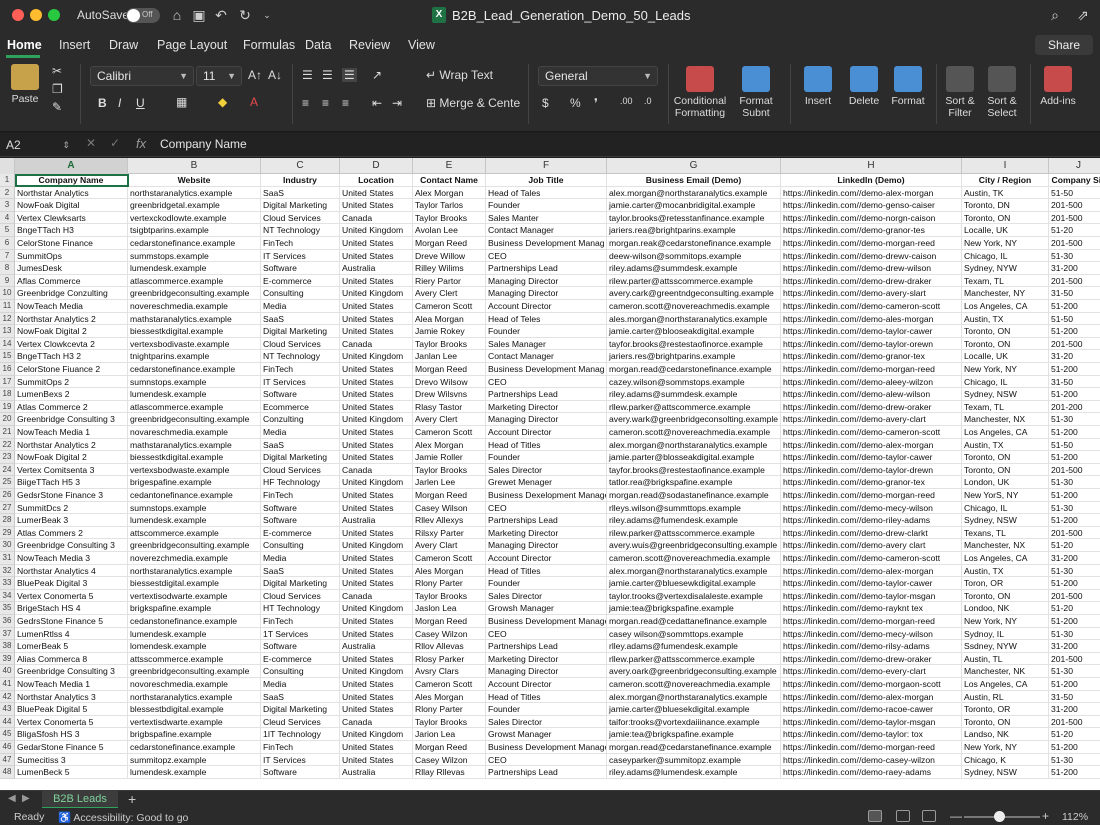 The image size is (1100, 825). Describe the element at coordinates (694, 281) in the screenshot. I see `grid-cell: rilew.parter@attsscommerce.example` at that location.